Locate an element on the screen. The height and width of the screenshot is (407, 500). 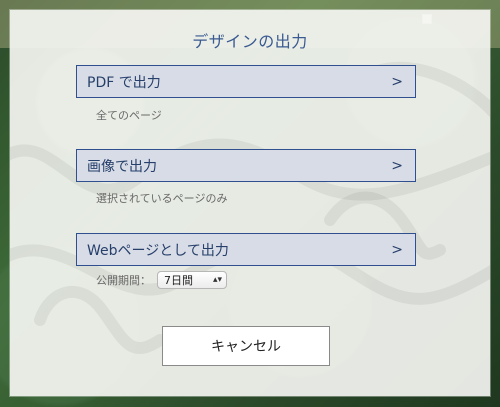
export-pdf-subtext: 全てのページ is located at coordinates (129, 115).